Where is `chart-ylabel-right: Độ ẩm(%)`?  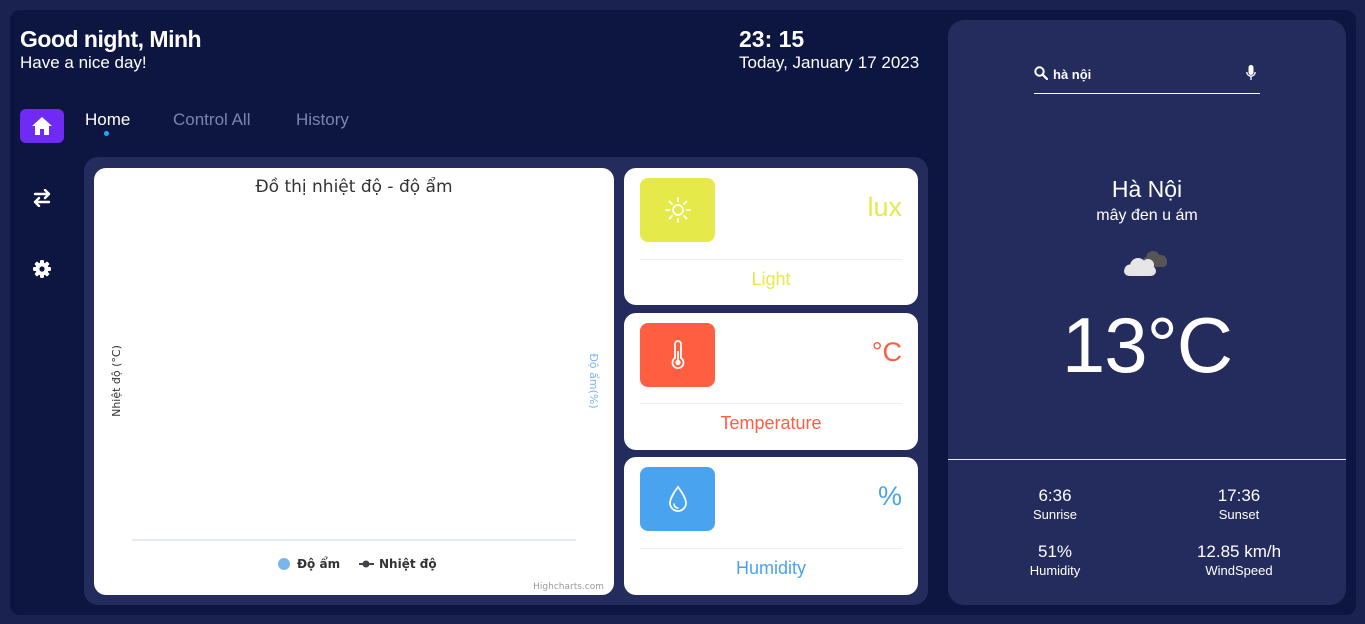 chart-ylabel-right: Độ ẩm(%) is located at coordinates (593, 380).